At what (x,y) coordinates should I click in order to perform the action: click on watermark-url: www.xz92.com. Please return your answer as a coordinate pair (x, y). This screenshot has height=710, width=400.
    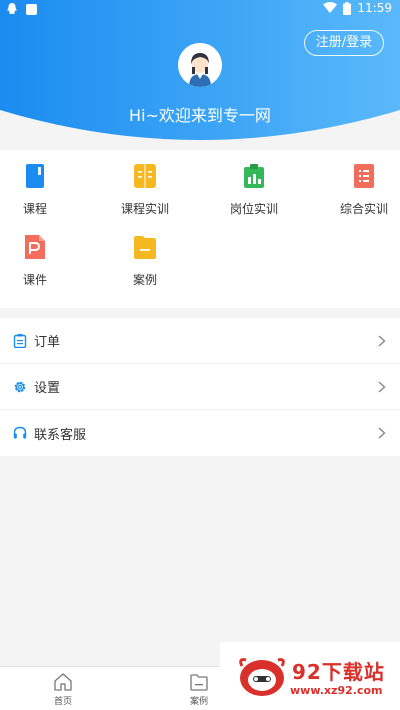
    Looking at the image, I should click on (336, 690).